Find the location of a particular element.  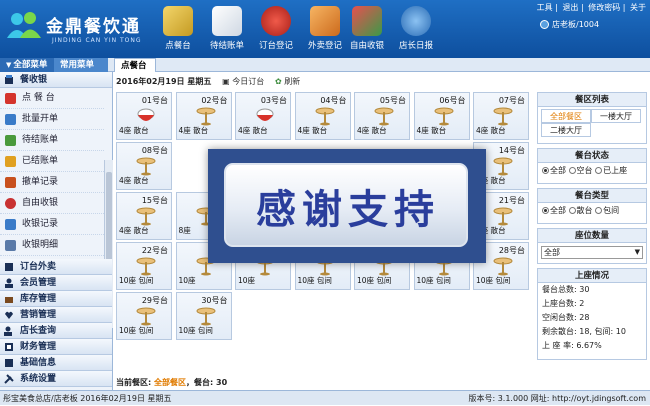

app-logo: 金鼎餐饮通 JINDING CAN YIN TONG is located at coordinates (76, 29).